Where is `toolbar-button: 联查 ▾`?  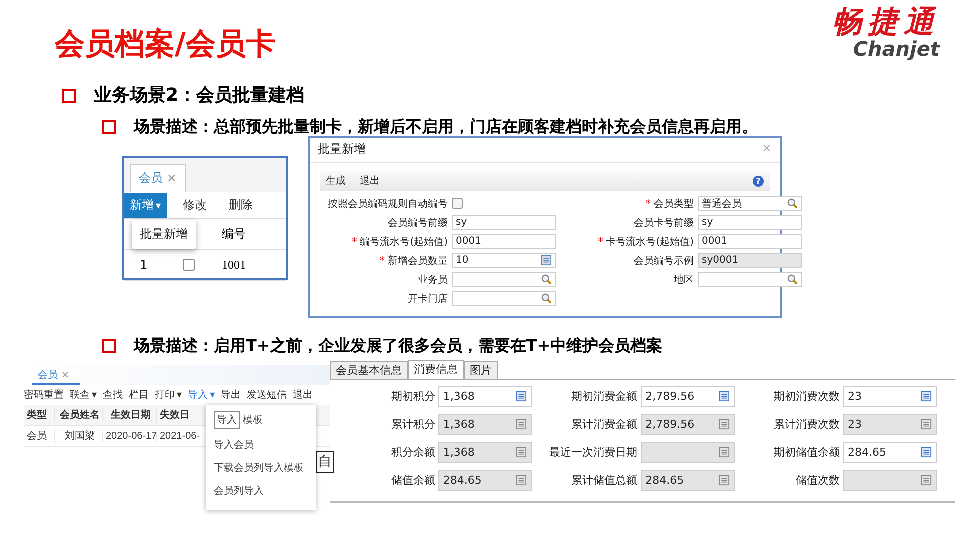 toolbar-button: 联查 ▾ is located at coordinates (84, 395).